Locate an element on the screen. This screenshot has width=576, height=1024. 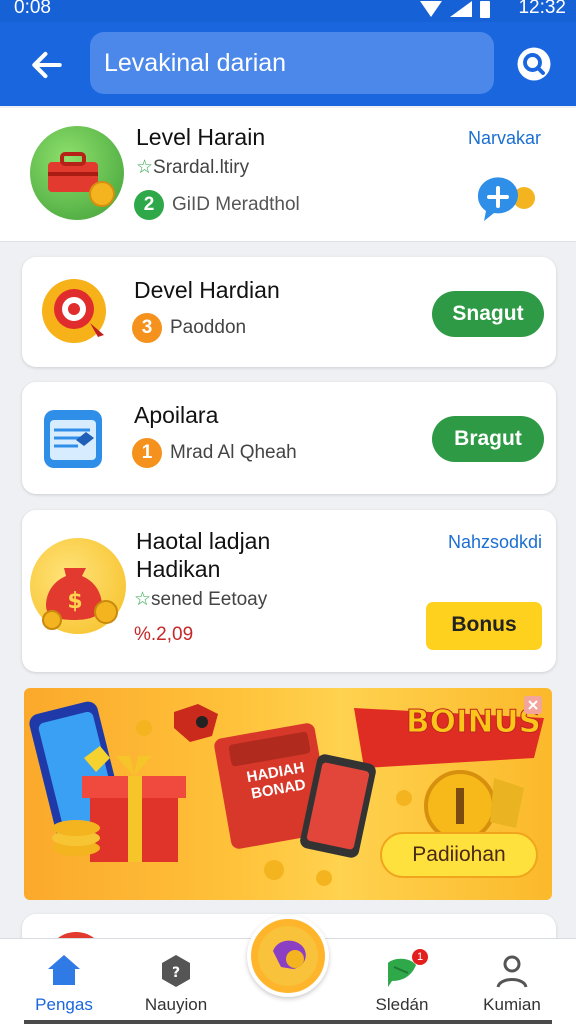
item-meta: 3 Paoddon is located at coordinates (189, 328).